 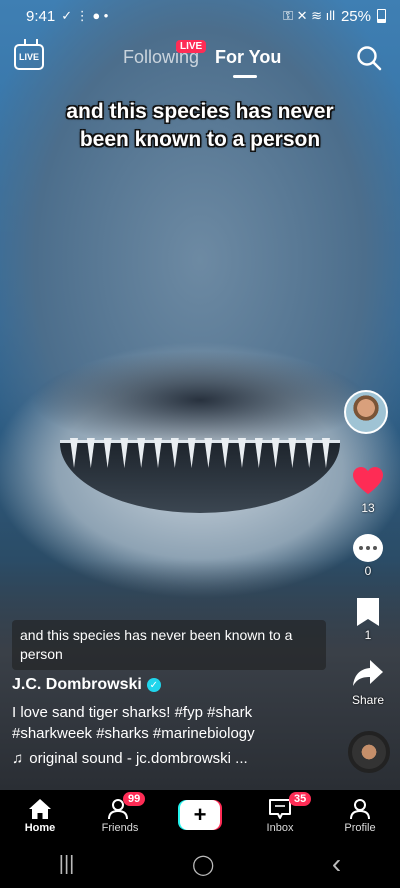 I want to click on username-row: J.C. Dombrowski ✓, so click(x=172, y=685).